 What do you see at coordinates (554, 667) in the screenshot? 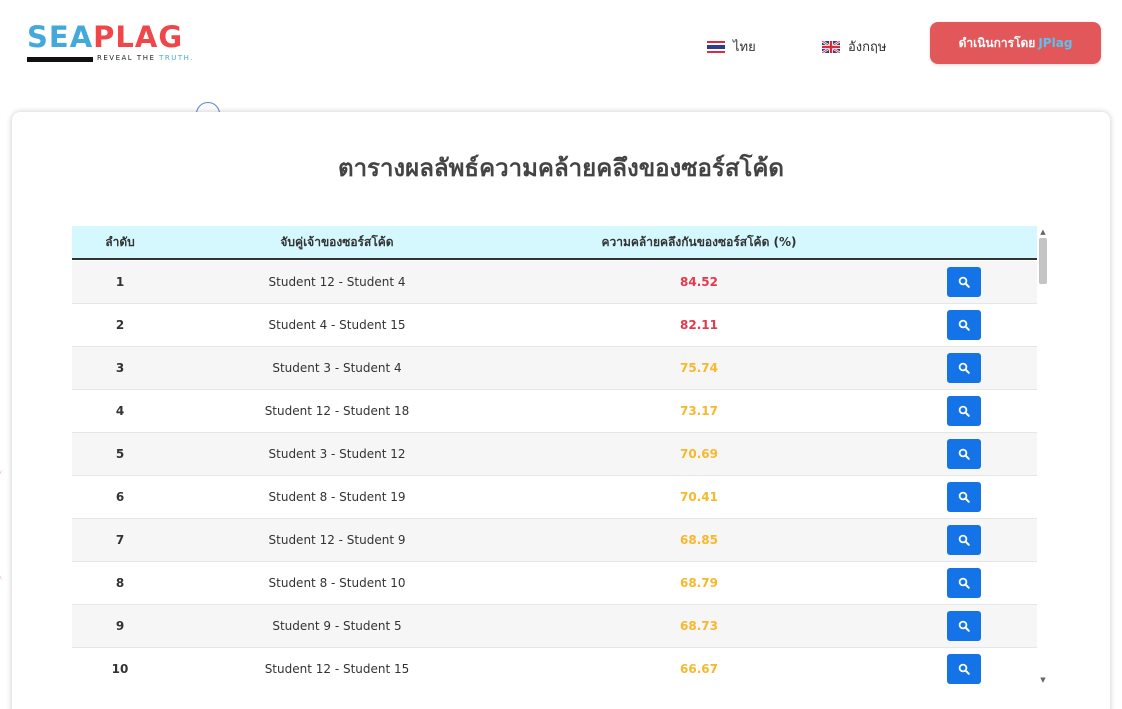
I see `table-row: 10 Student 12 - Student 15 66.67` at bounding box center [554, 667].